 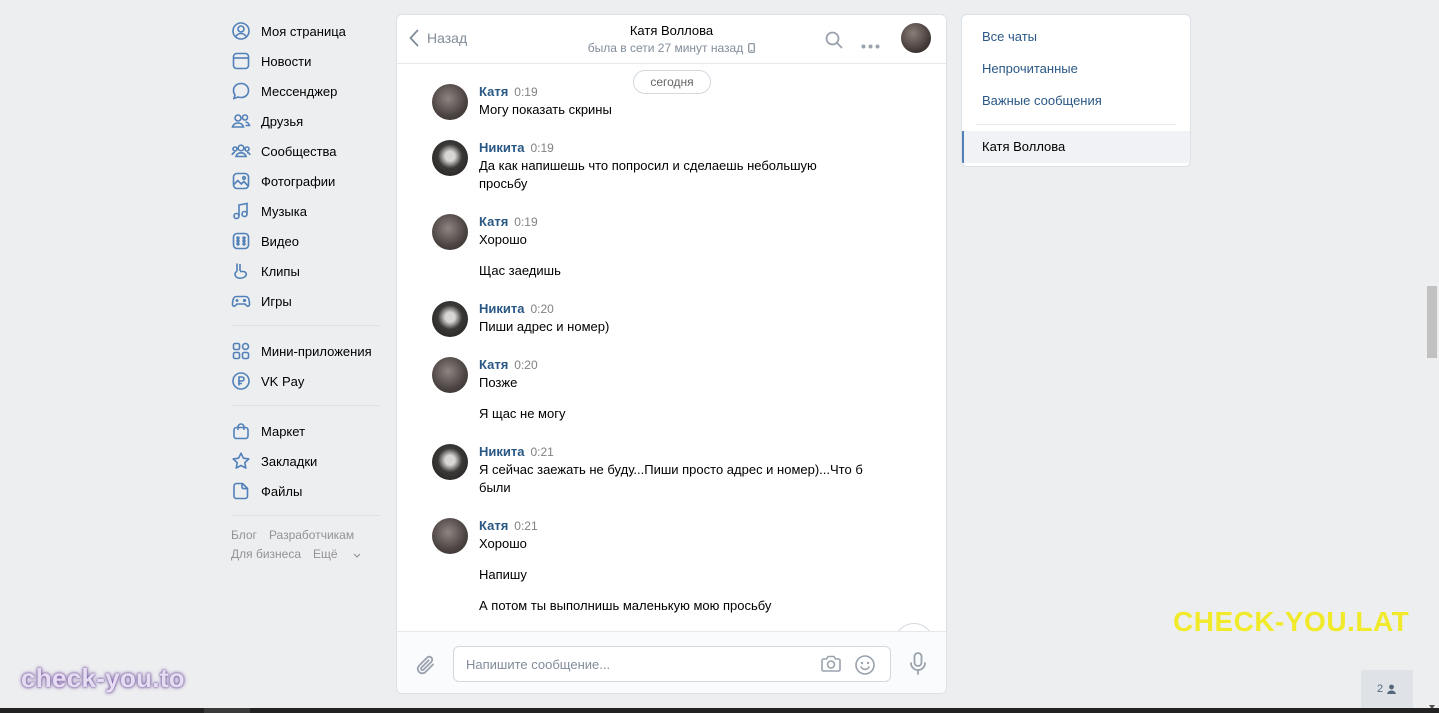 What do you see at coordinates (520, 270) in the screenshot?
I see `message-text: Щас заедишь` at bounding box center [520, 270].